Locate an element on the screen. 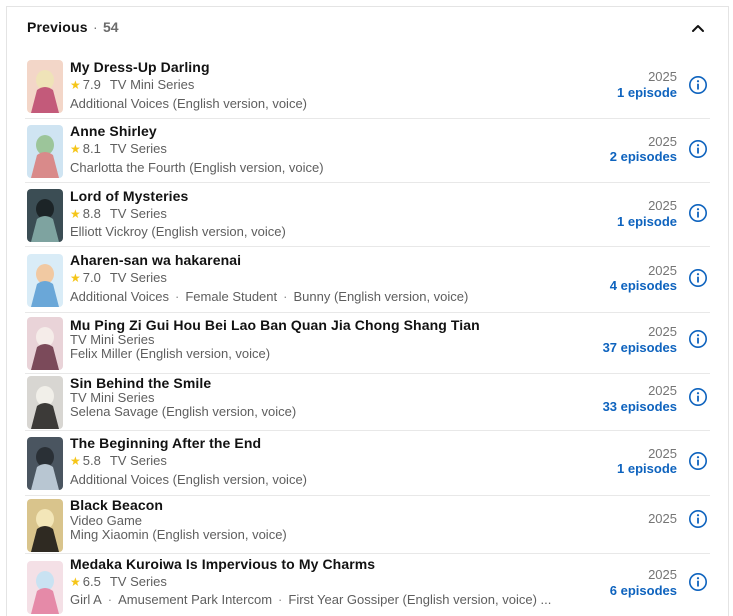 This screenshot has height=616, width=733. episodes-link: 37 episodes is located at coordinates (640, 347).